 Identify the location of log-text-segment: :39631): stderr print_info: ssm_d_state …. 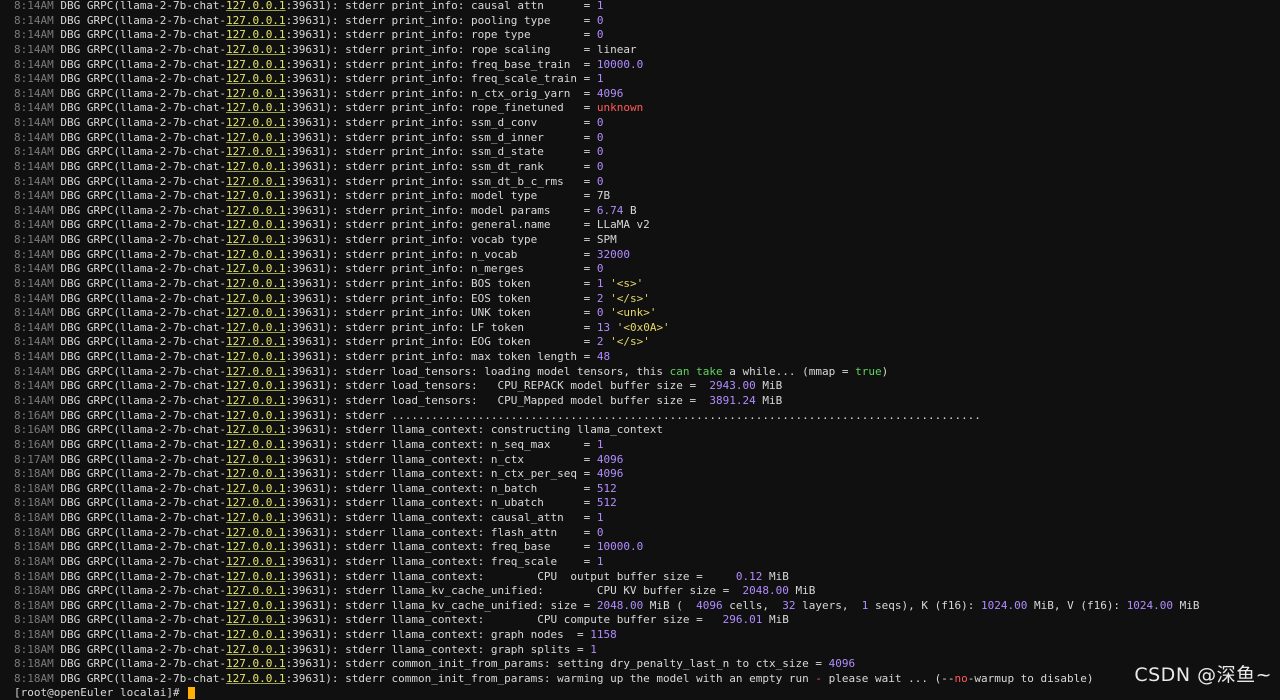
(441, 152).